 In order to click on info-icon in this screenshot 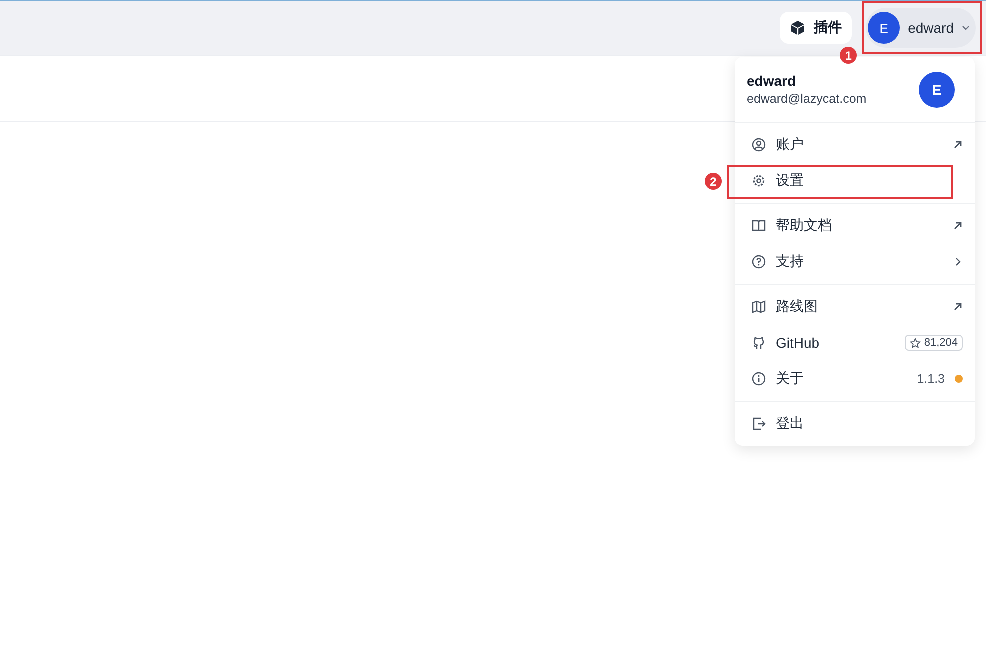, I will do `click(759, 379)`.